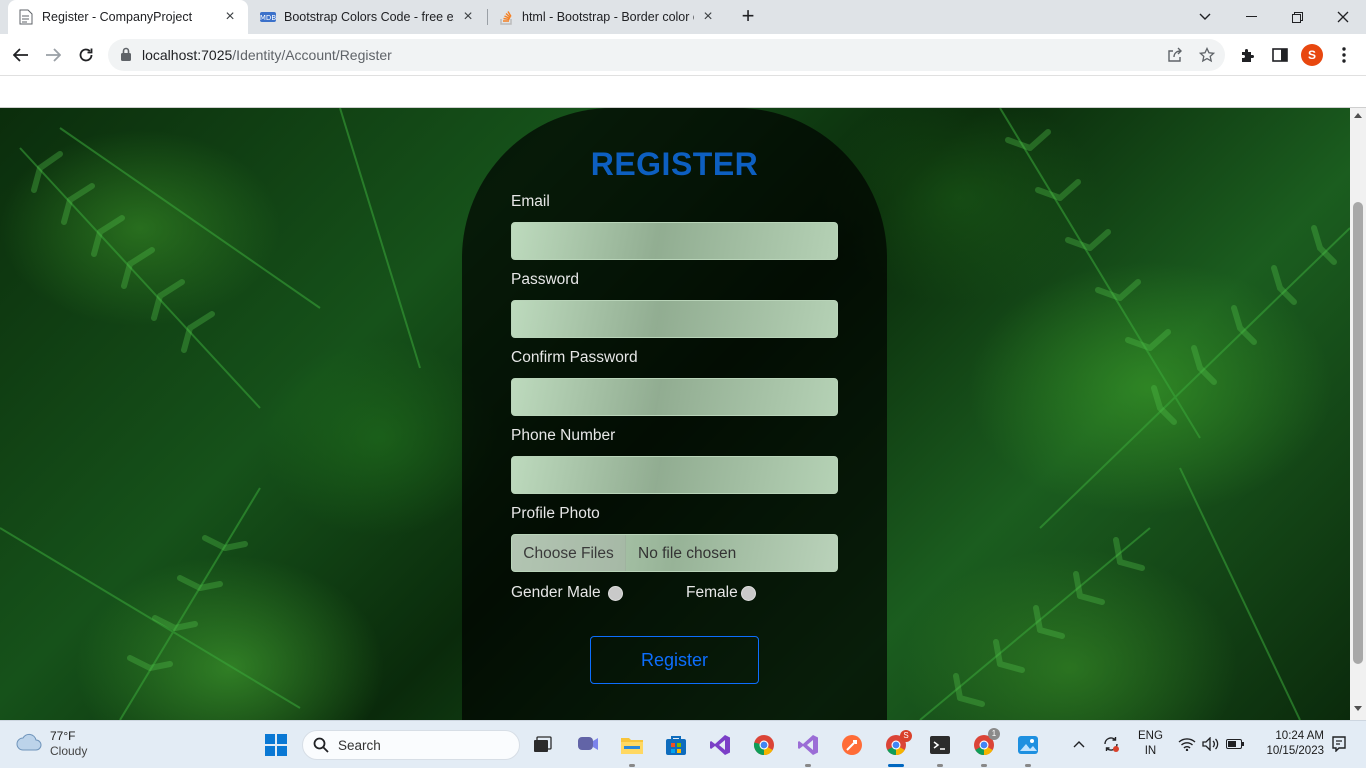 This screenshot has height=768, width=1366. What do you see at coordinates (808, 745) in the screenshot?
I see `visual-studio-2-icon` at bounding box center [808, 745].